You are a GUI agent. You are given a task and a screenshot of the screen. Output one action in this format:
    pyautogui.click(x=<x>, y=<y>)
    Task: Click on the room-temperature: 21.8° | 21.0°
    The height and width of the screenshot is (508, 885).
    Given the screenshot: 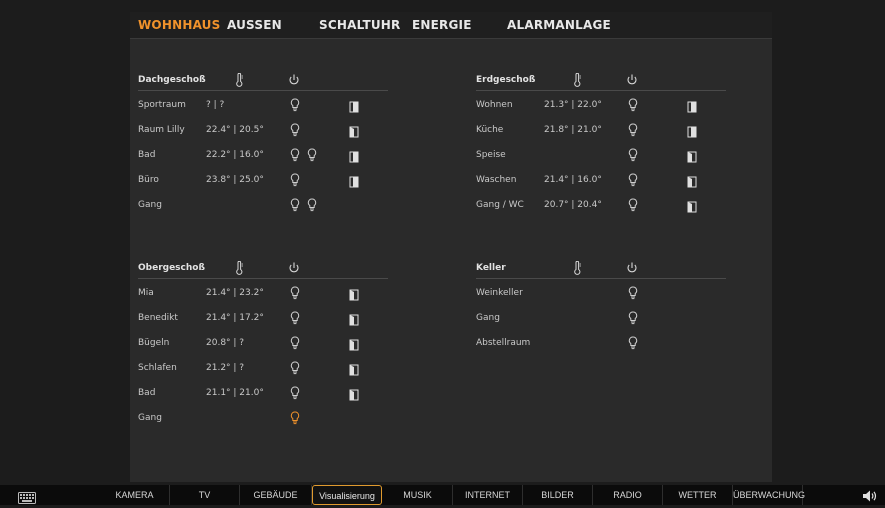 What is the action you would take?
    pyautogui.click(x=573, y=130)
    